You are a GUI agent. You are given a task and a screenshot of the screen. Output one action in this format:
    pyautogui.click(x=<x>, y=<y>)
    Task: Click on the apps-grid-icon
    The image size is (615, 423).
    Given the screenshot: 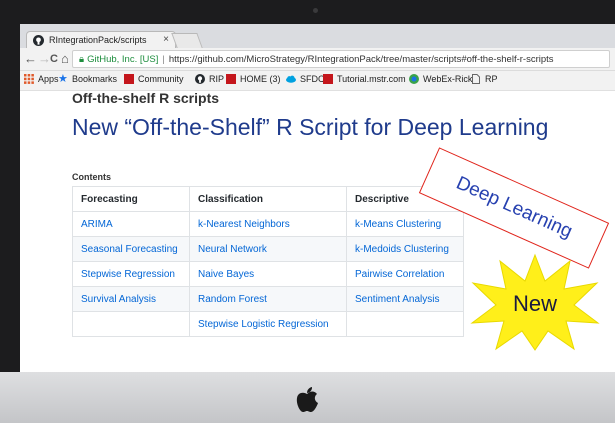 What is the action you would take?
    pyautogui.click(x=29, y=79)
    